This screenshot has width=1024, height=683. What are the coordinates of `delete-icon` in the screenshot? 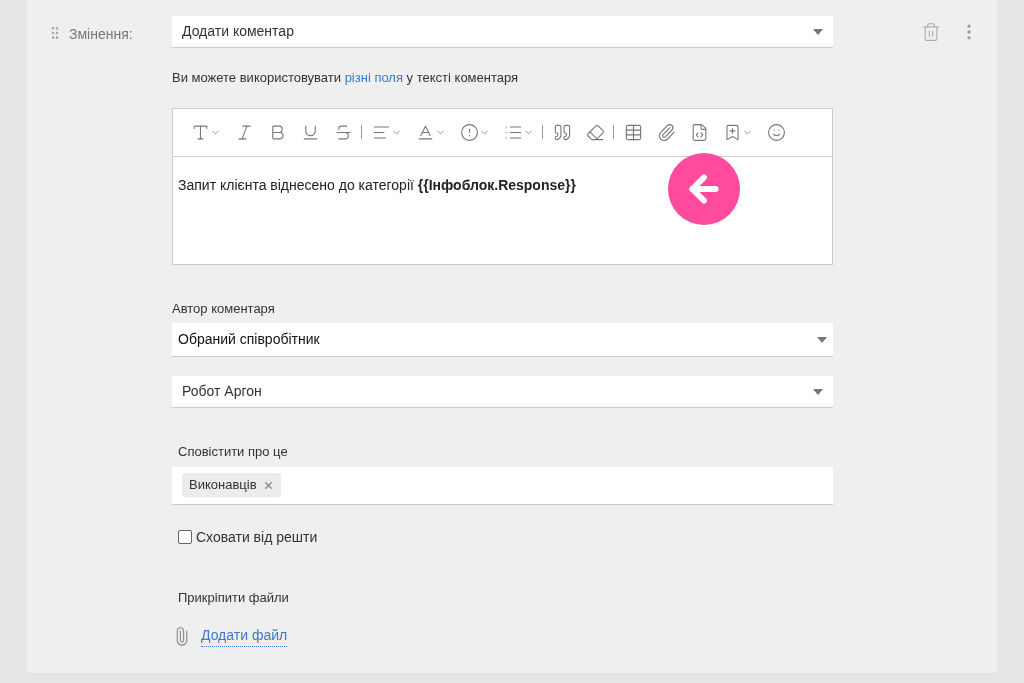 It's located at (931, 32).